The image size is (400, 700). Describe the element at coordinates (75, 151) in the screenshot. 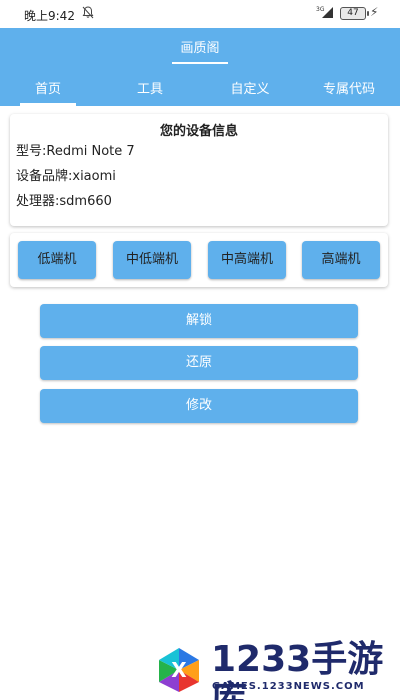

I see `device-model: 型号:Redmi Note 7` at that location.